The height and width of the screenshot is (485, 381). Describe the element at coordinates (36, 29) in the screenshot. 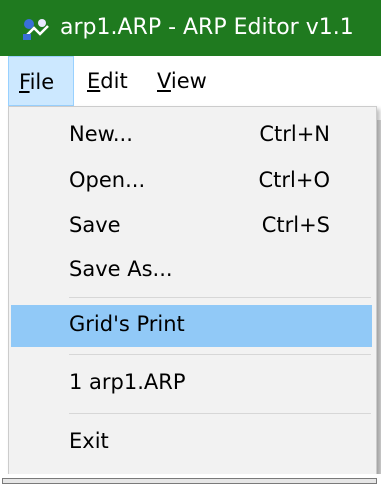

I see `app-icon` at that location.